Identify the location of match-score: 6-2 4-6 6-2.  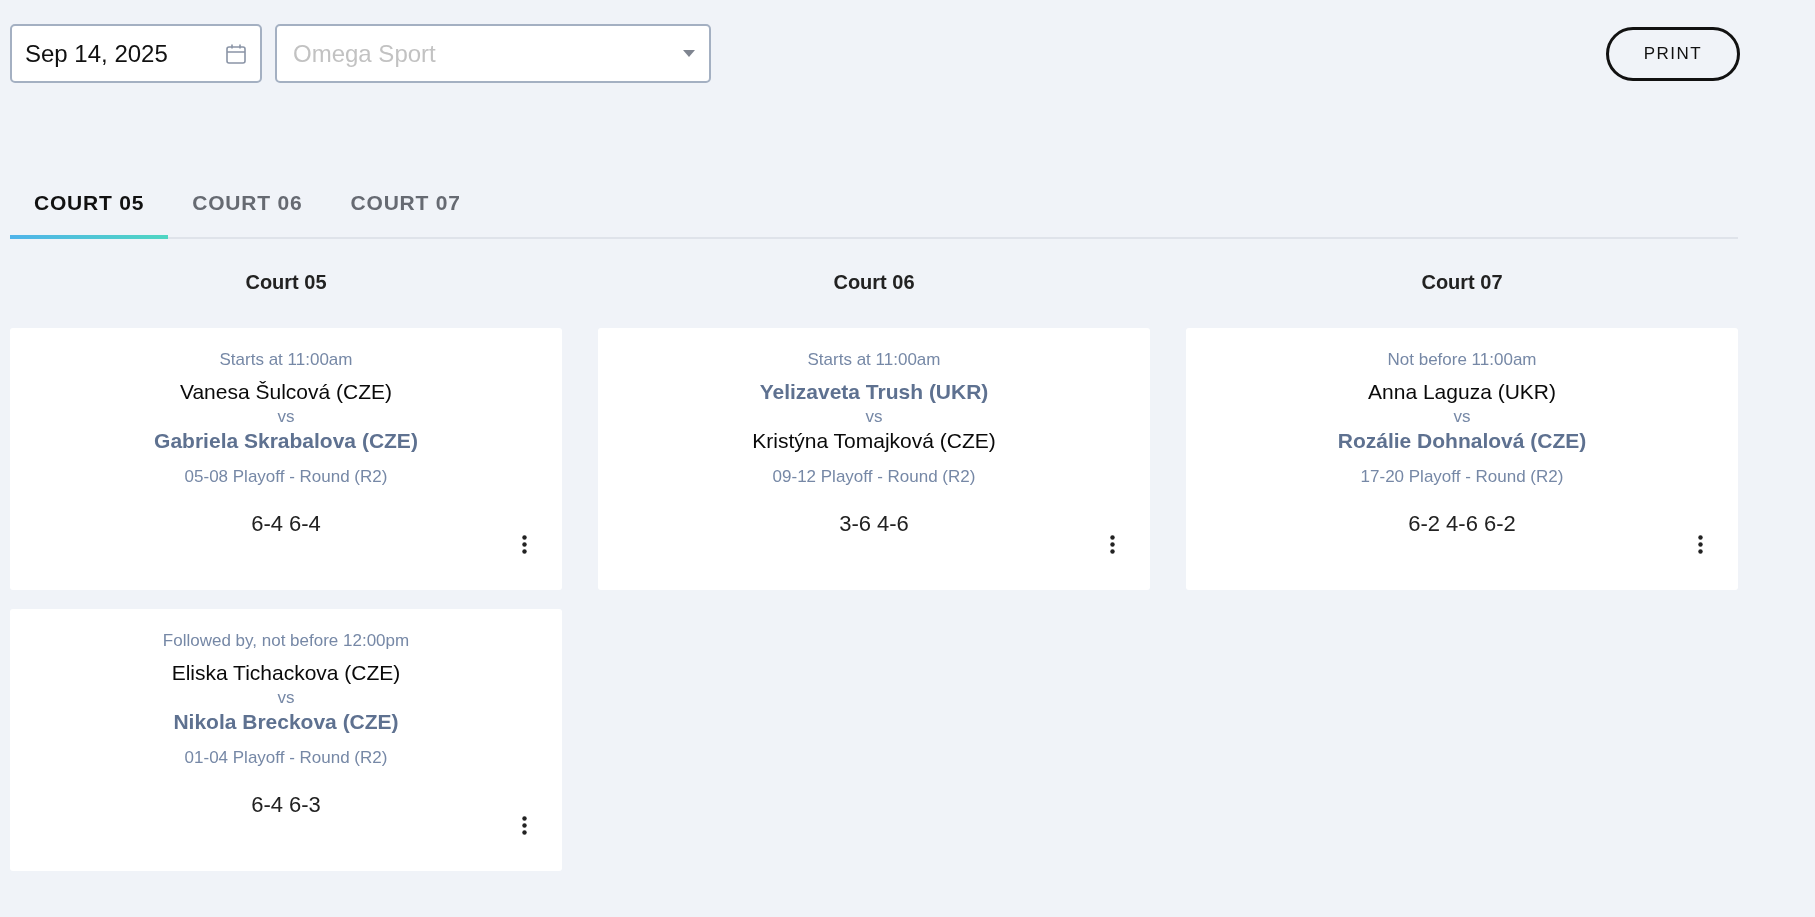
(1462, 524).